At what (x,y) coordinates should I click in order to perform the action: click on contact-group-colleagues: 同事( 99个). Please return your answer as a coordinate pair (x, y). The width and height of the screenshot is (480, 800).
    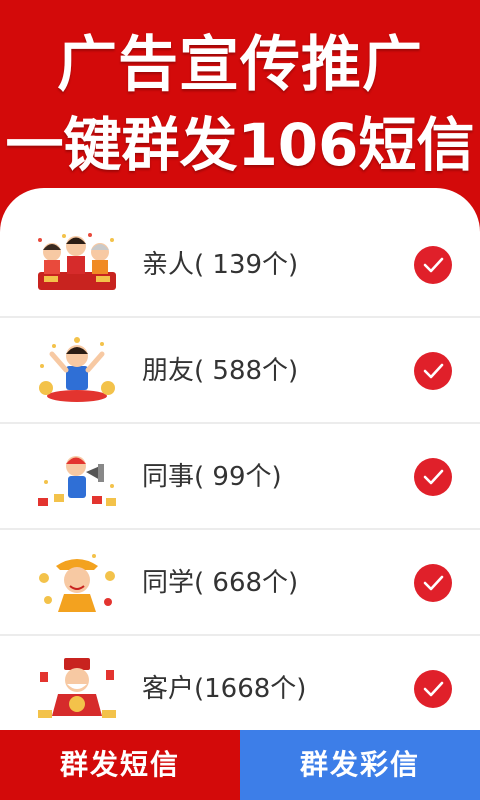
    Looking at the image, I should click on (240, 477).